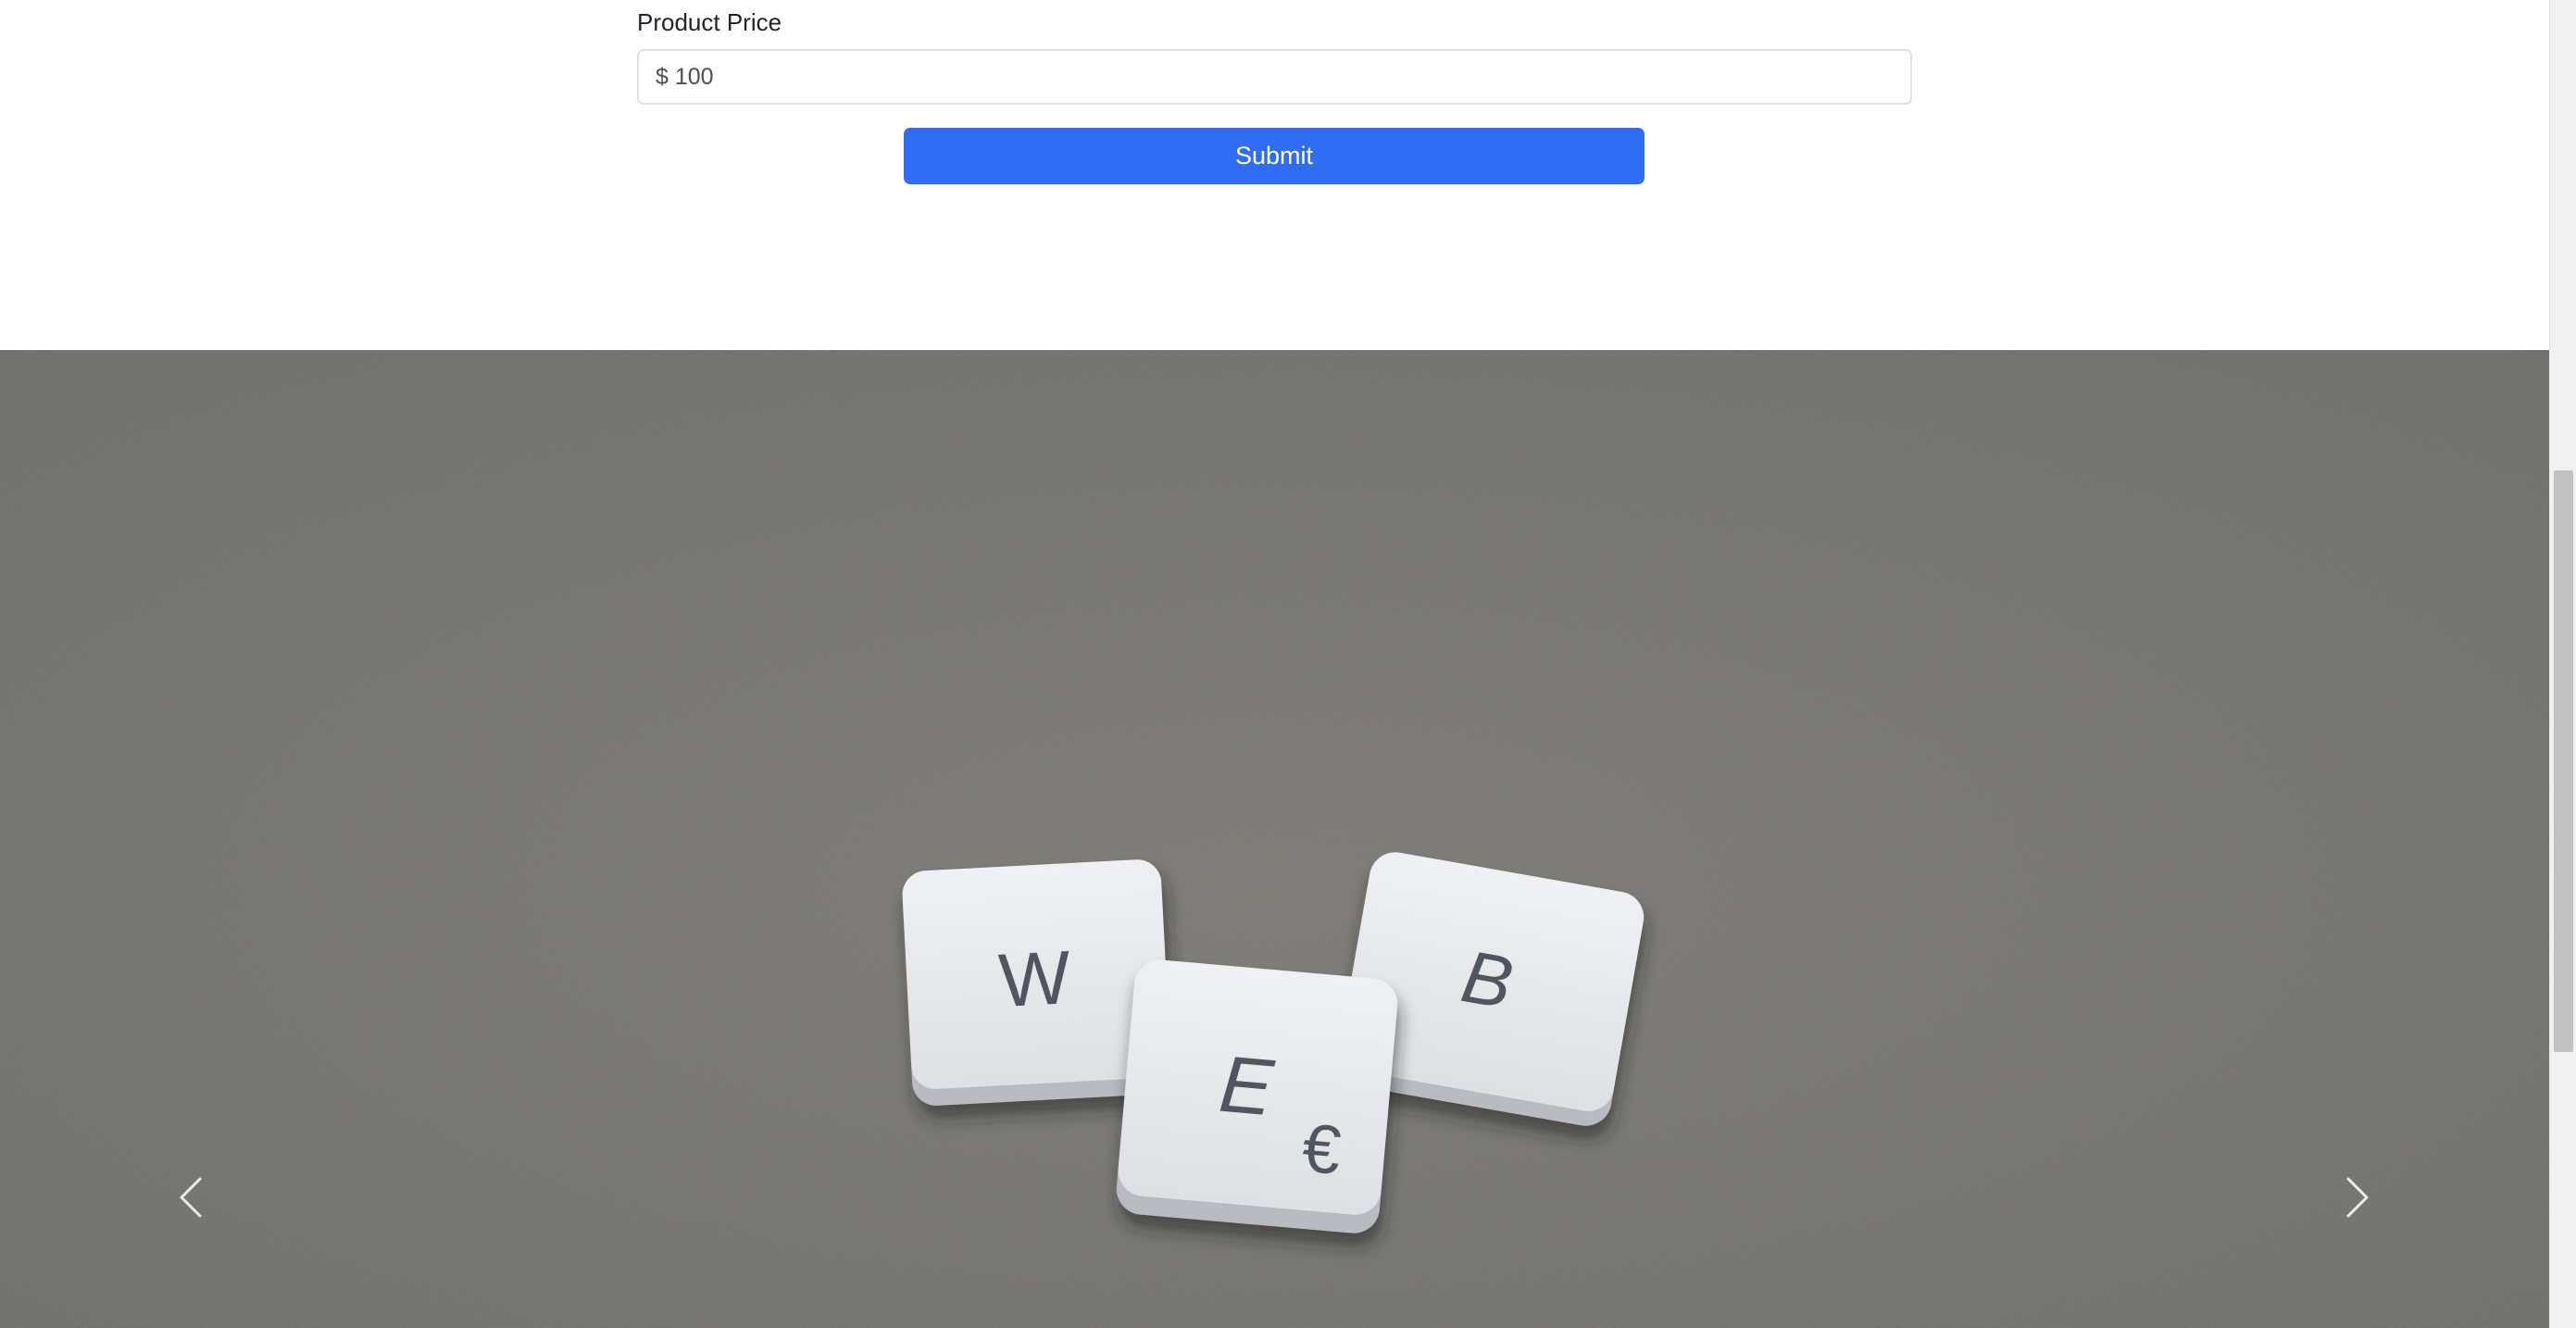 The image size is (2576, 1328). I want to click on chevron-left-icon, so click(191, 1197).